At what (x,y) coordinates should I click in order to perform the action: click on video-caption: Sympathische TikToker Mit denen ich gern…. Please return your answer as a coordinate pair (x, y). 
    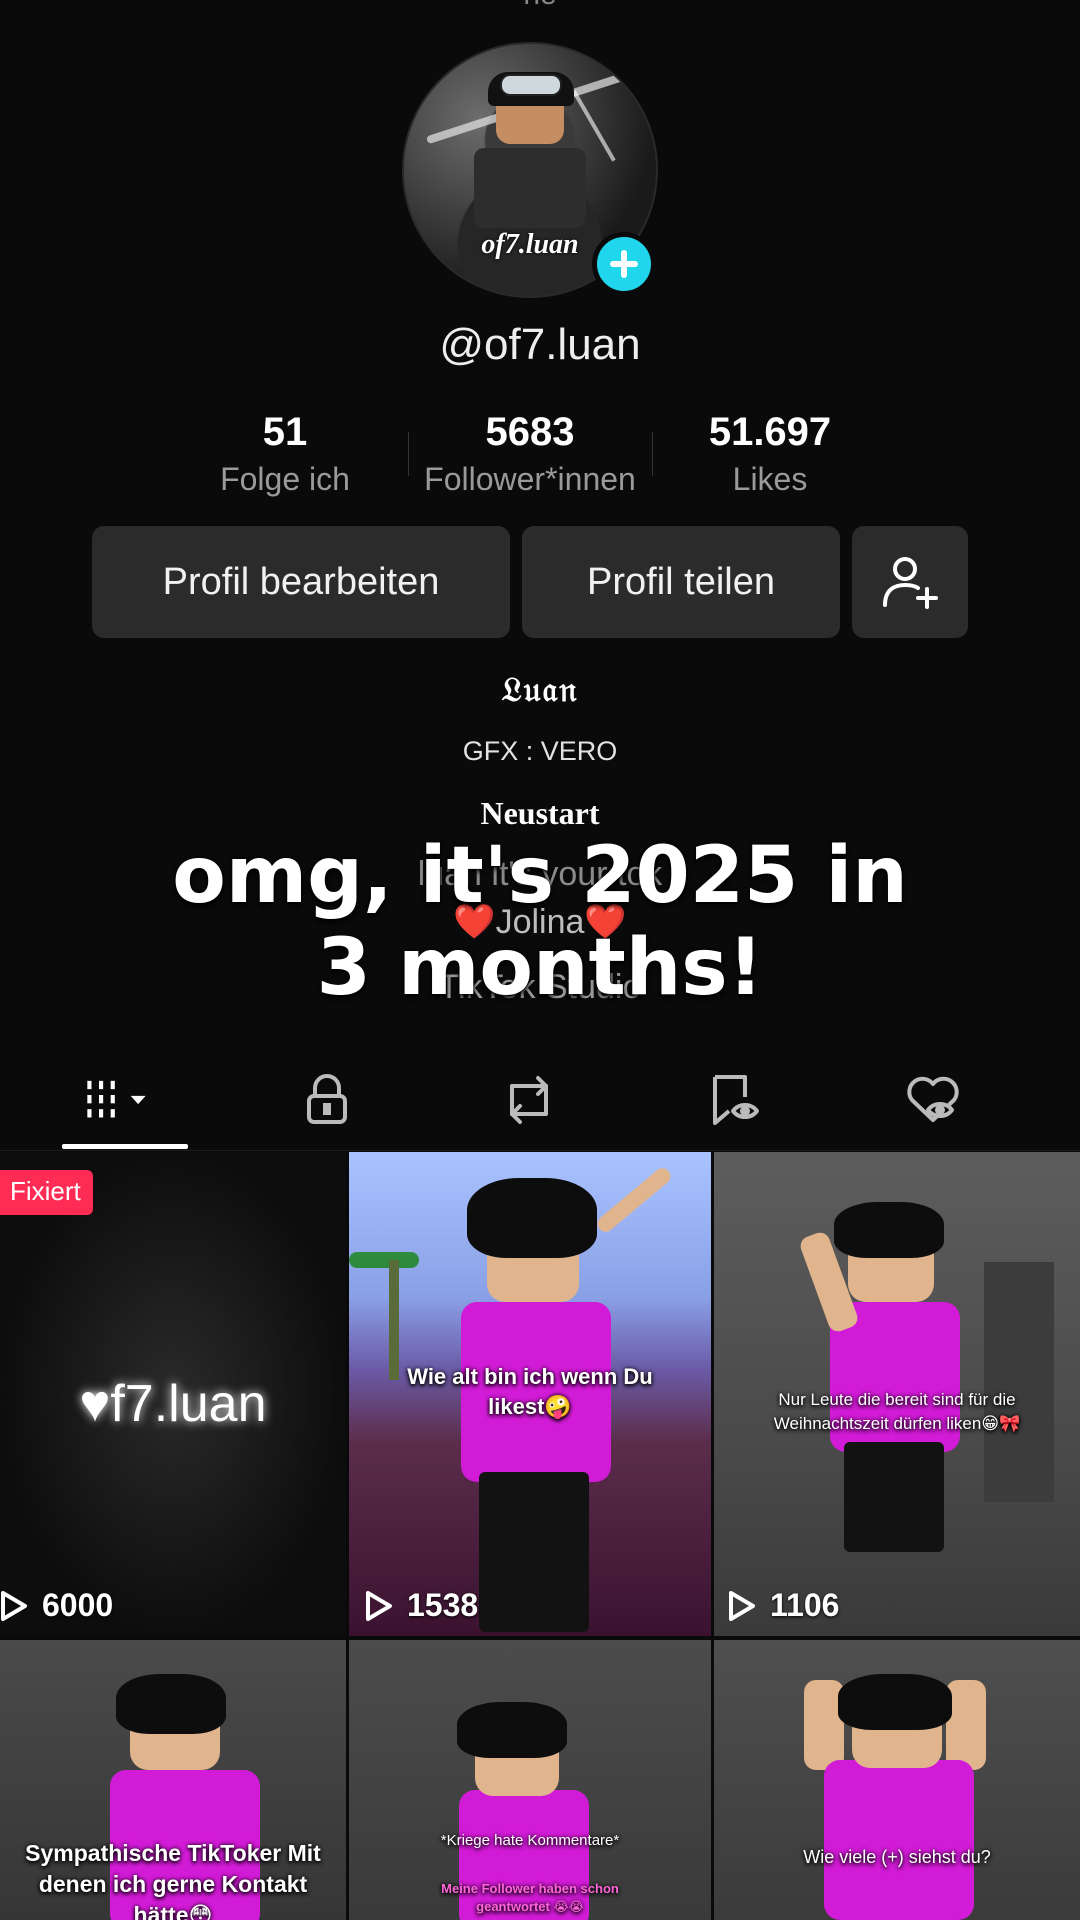
    Looking at the image, I should click on (173, 1880).